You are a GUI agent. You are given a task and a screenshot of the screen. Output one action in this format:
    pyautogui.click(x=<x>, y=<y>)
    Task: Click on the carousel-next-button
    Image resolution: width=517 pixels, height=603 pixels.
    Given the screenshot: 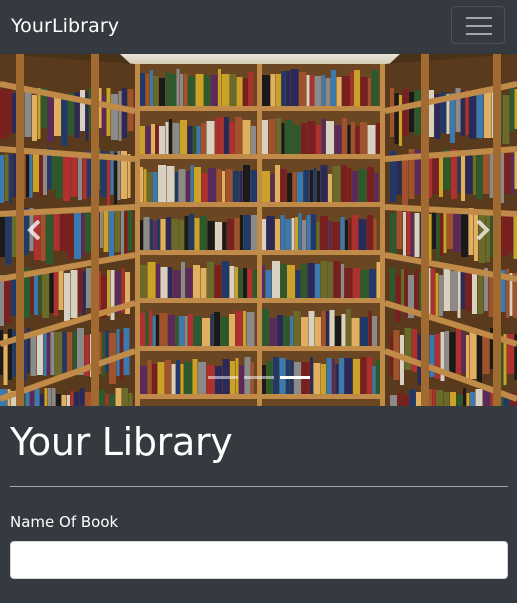 What is the action you would take?
    pyautogui.click(x=482, y=230)
    